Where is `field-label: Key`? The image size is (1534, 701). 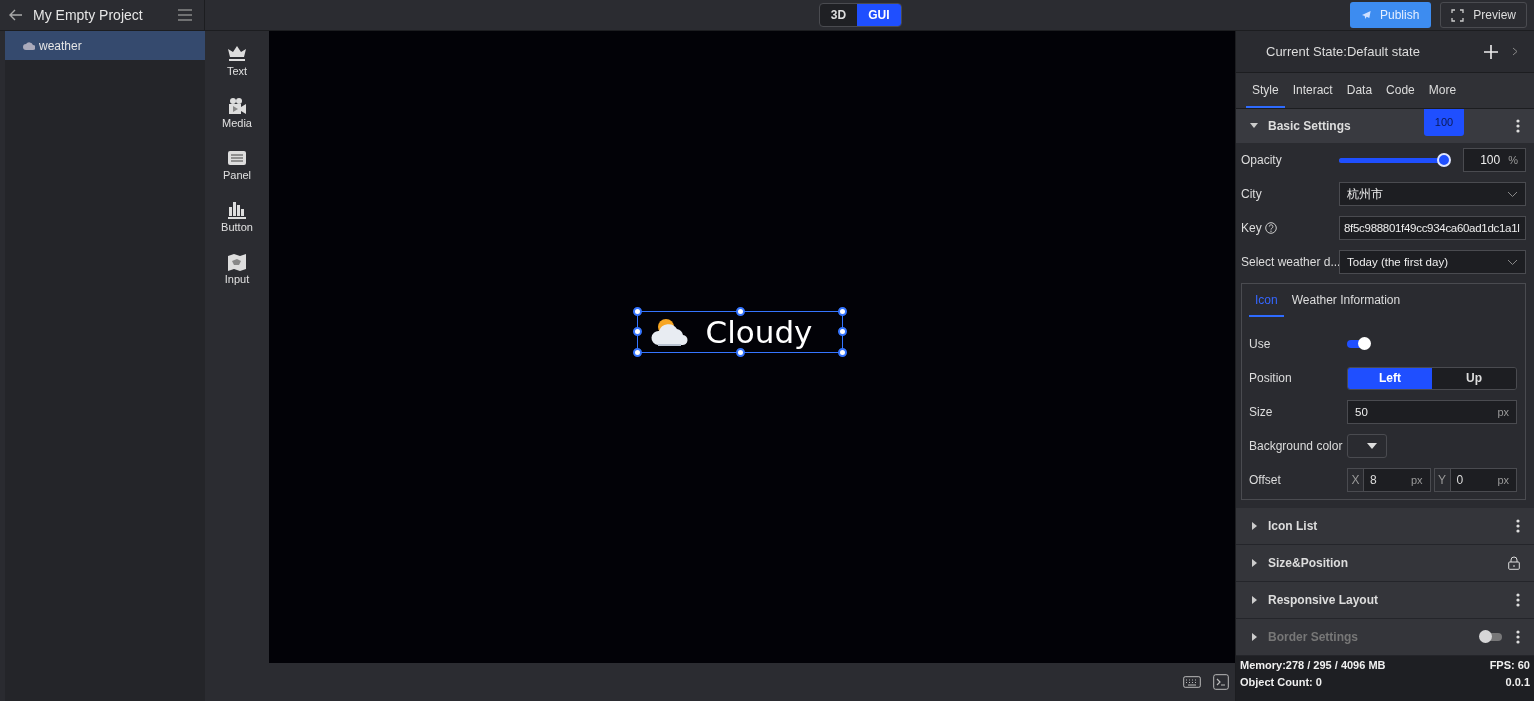 field-label: Key is located at coordinates (1251, 228).